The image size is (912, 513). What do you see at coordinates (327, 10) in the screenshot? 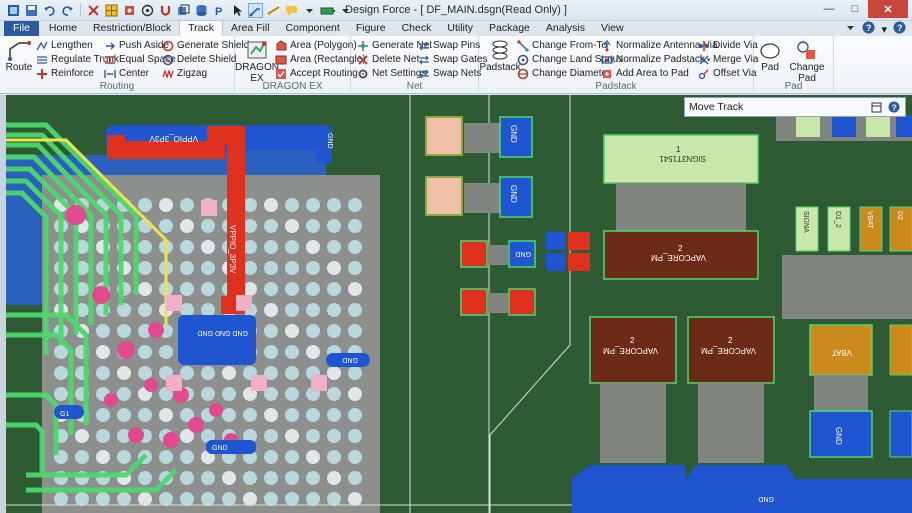
I see `battery-icon` at bounding box center [327, 10].